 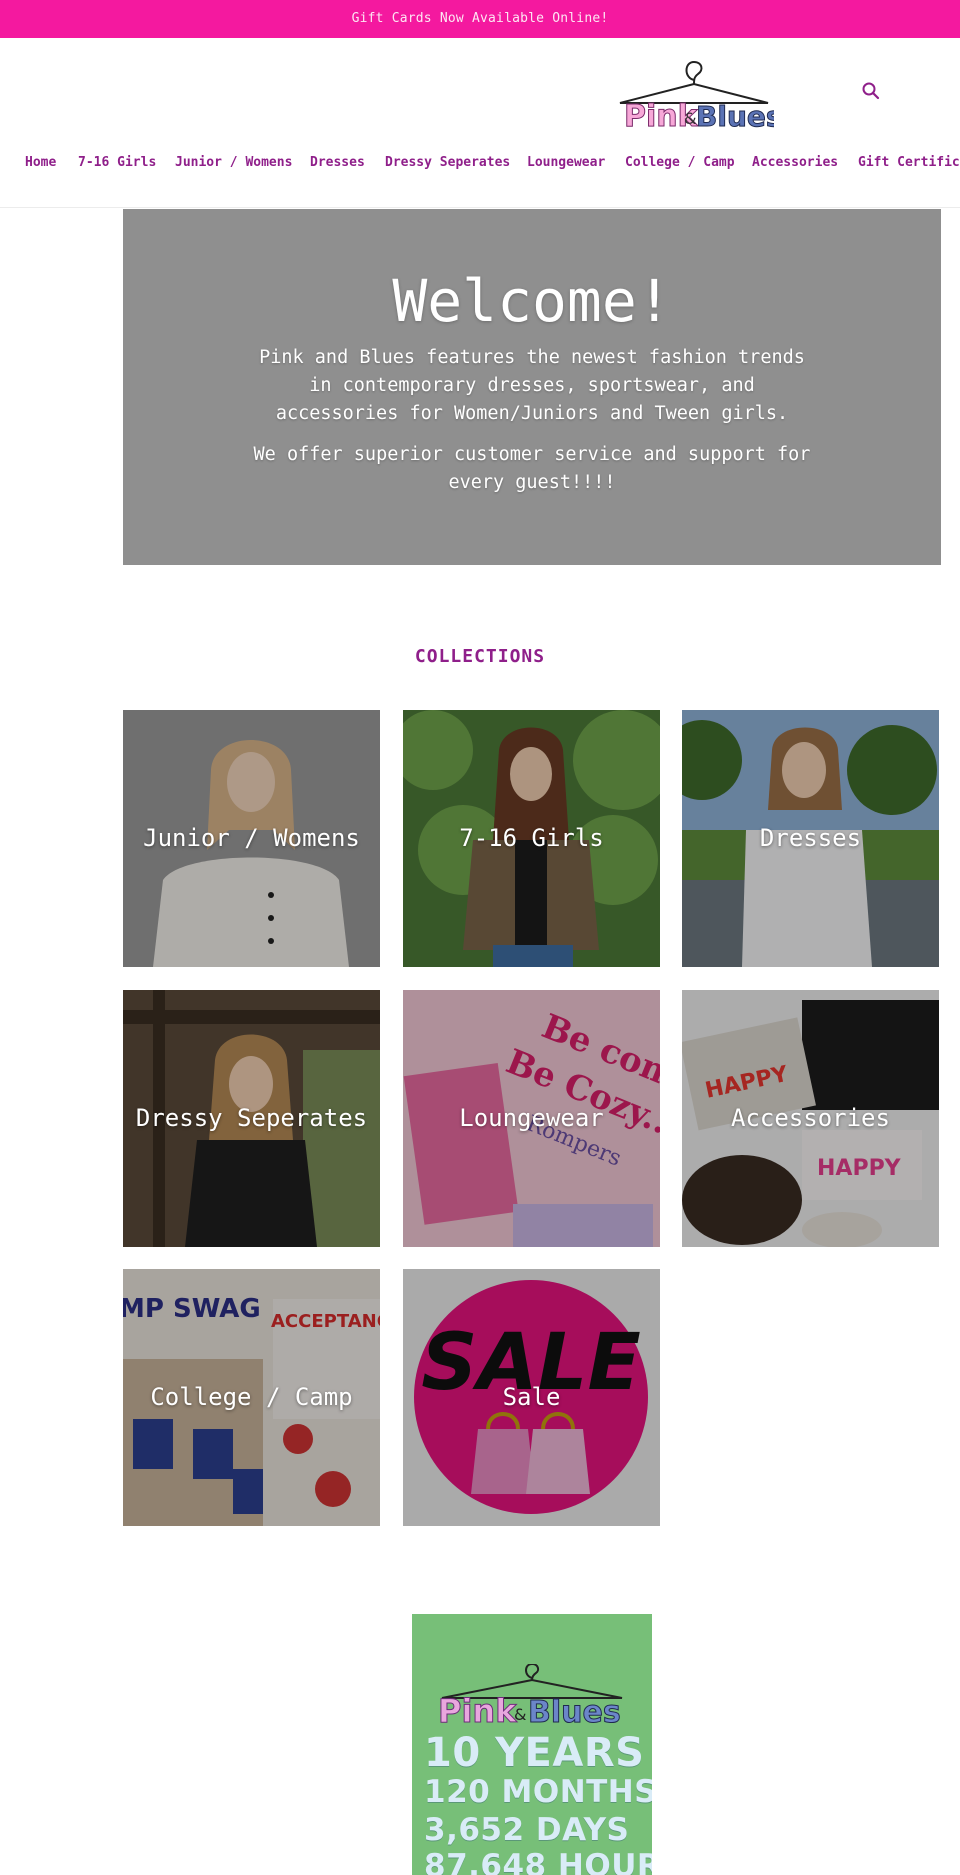 I want to click on nav-item-home: Home, so click(x=40, y=163).